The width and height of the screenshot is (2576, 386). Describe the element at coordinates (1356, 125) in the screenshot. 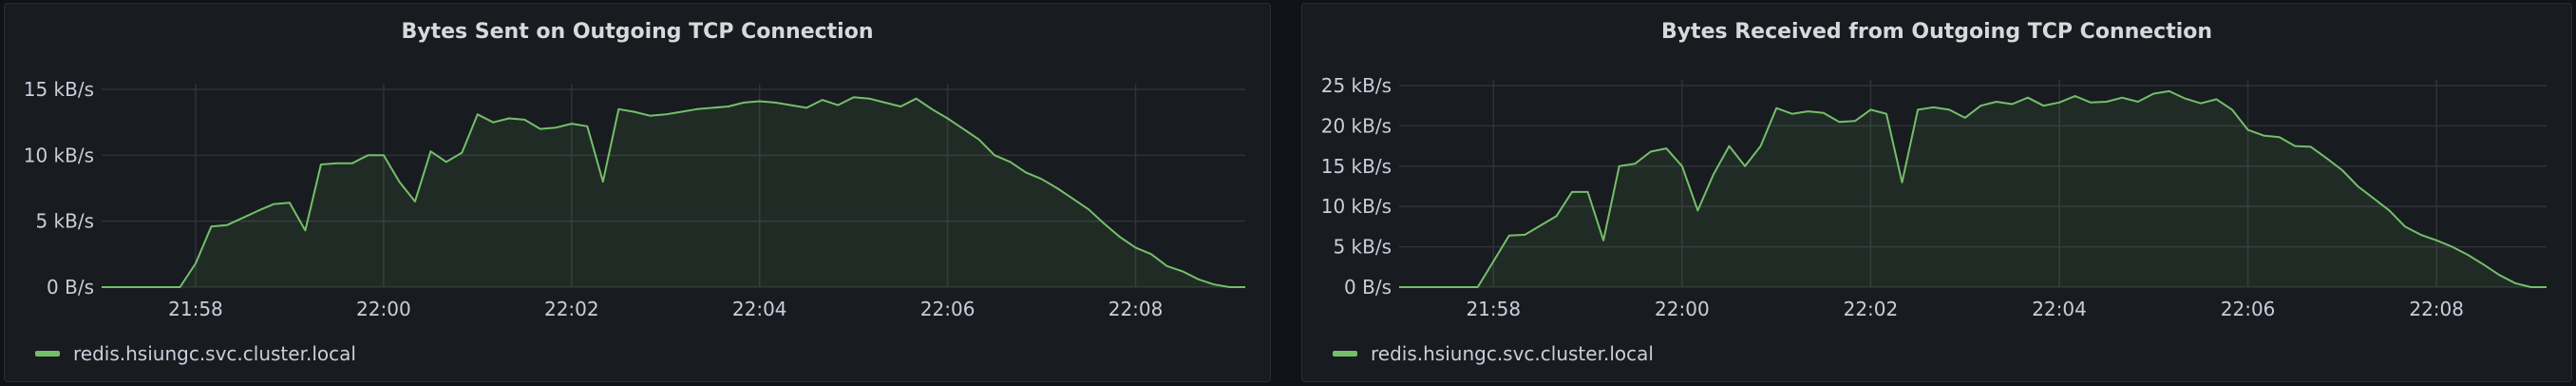

I see `y-tick-label: 20 kB/s` at that location.